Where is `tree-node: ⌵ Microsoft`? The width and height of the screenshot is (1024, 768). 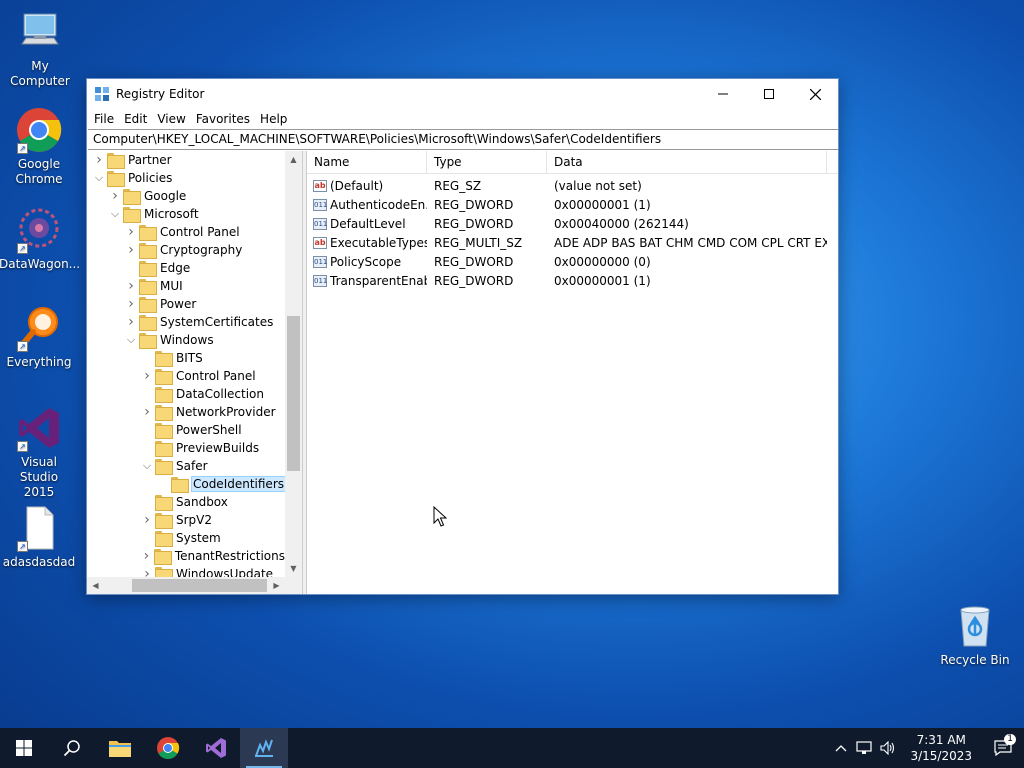
tree-node: ⌵ Microsoft is located at coordinates (186, 214).